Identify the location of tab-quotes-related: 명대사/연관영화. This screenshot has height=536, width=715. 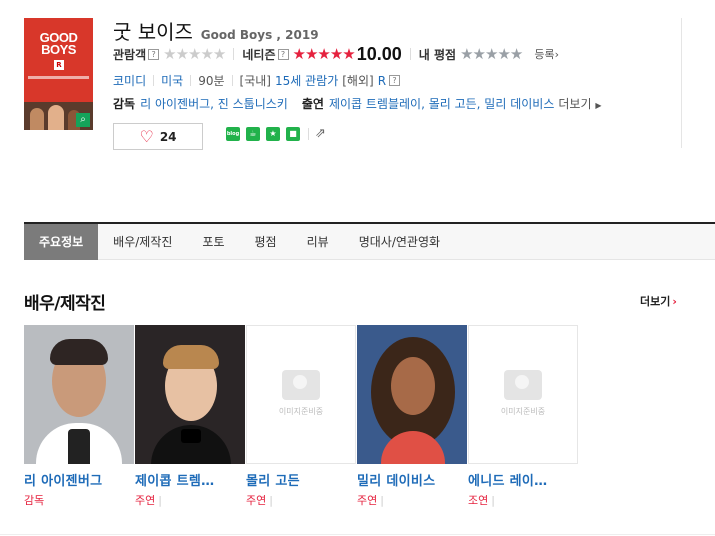
(399, 242).